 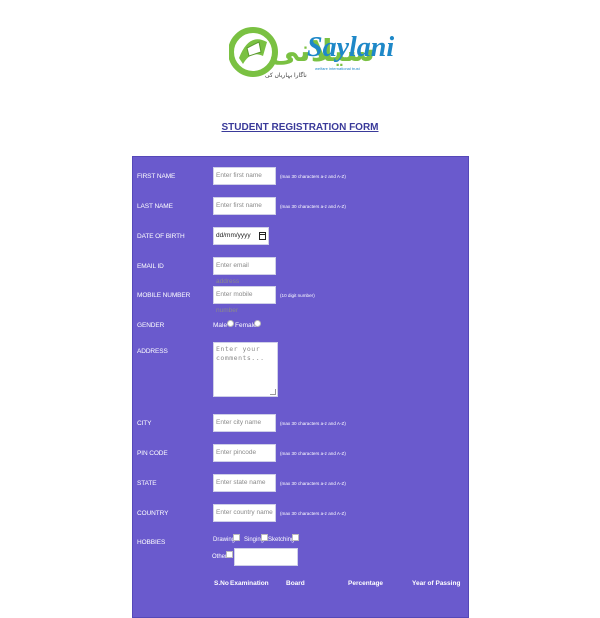 I want to click on pin-note: (max 30 characters a-z and A-Z), so click(x=313, y=453).